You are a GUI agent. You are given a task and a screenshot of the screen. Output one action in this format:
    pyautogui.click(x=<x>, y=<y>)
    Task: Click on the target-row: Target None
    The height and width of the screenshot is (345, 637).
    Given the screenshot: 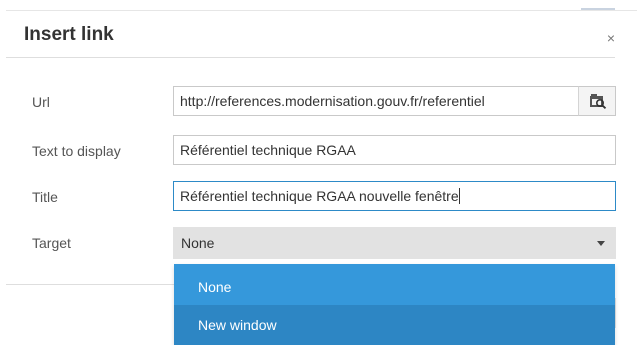 What is the action you would take?
    pyautogui.click(x=318, y=243)
    